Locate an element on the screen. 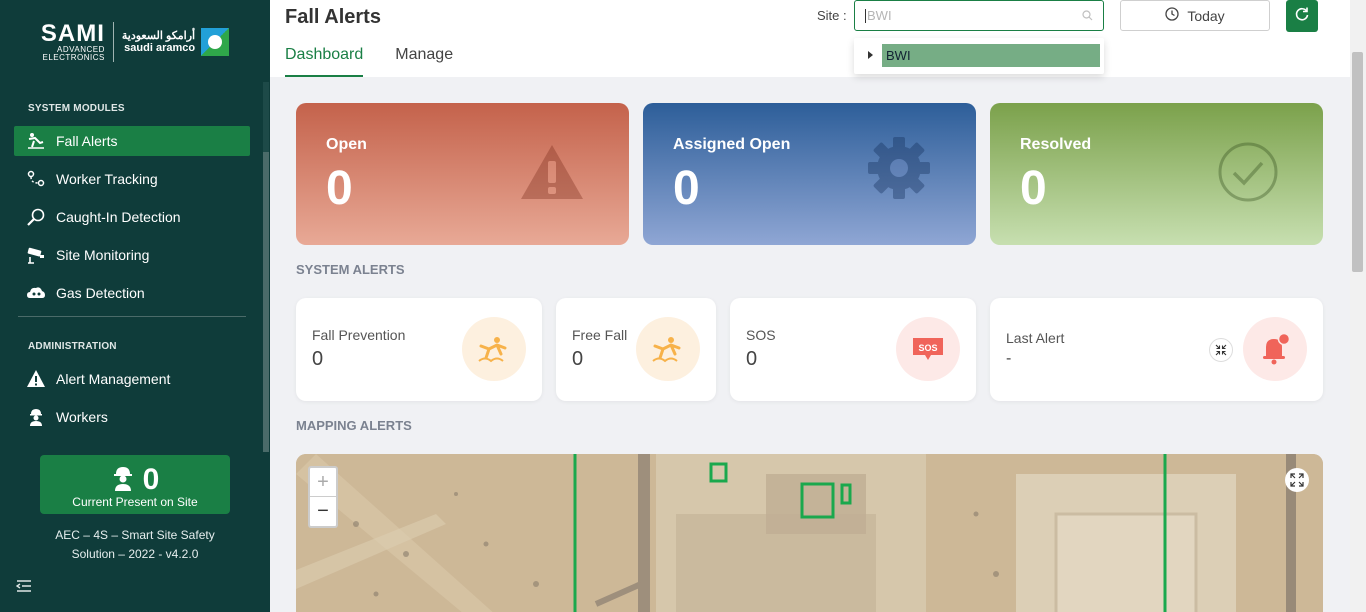 This screenshot has height=612, width=1366. sos-icon: SOS is located at coordinates (928, 349).